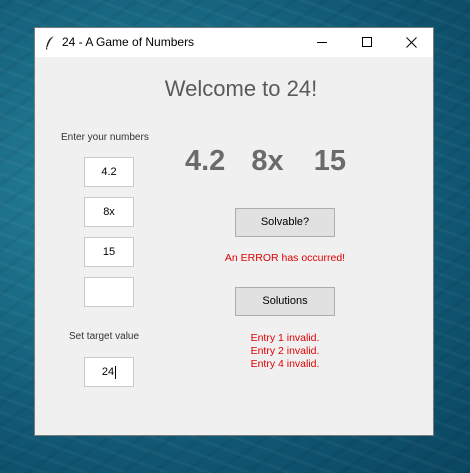 This screenshot has height=473, width=470. What do you see at coordinates (128, 42) in the screenshot?
I see `window-title: 24 - A Game of Numbers` at bounding box center [128, 42].